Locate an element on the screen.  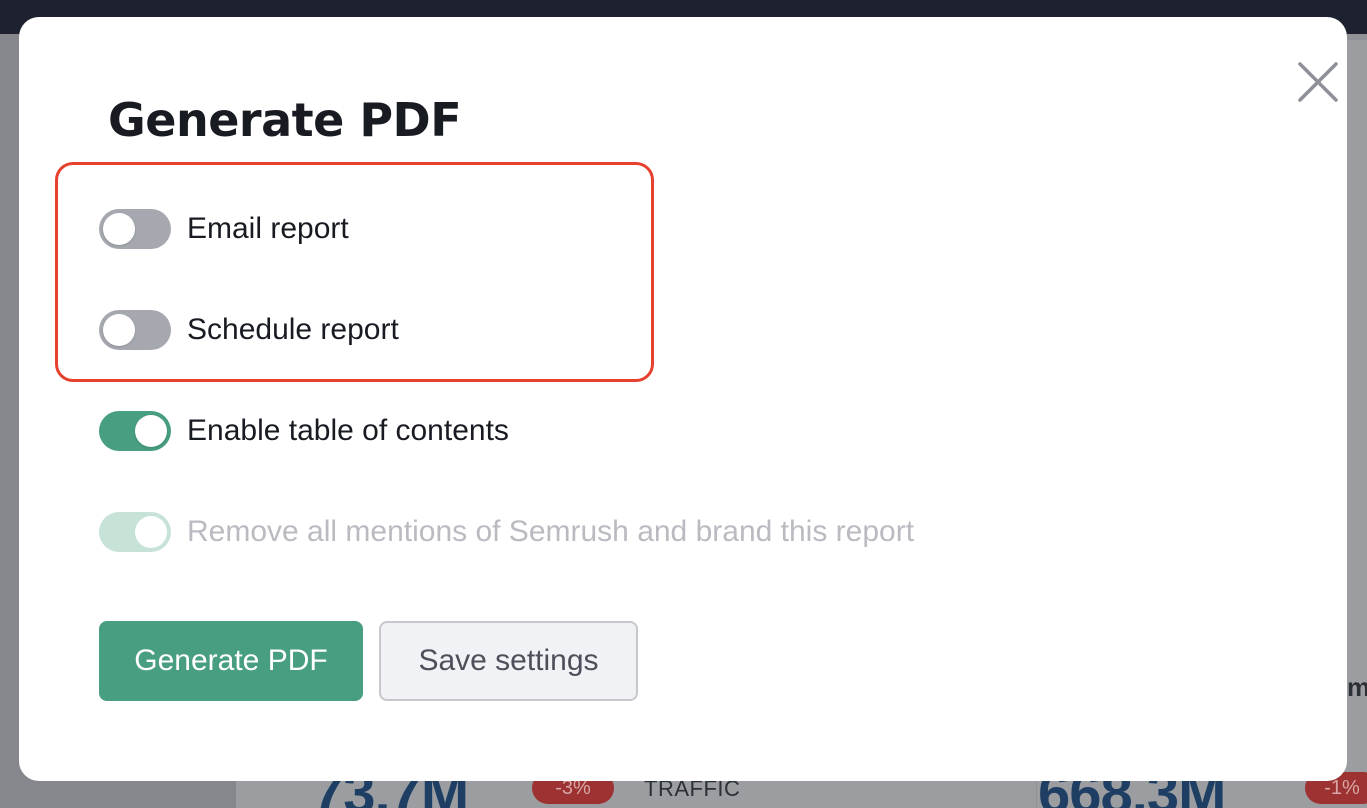
email-report-label: Email report is located at coordinates (268, 228).